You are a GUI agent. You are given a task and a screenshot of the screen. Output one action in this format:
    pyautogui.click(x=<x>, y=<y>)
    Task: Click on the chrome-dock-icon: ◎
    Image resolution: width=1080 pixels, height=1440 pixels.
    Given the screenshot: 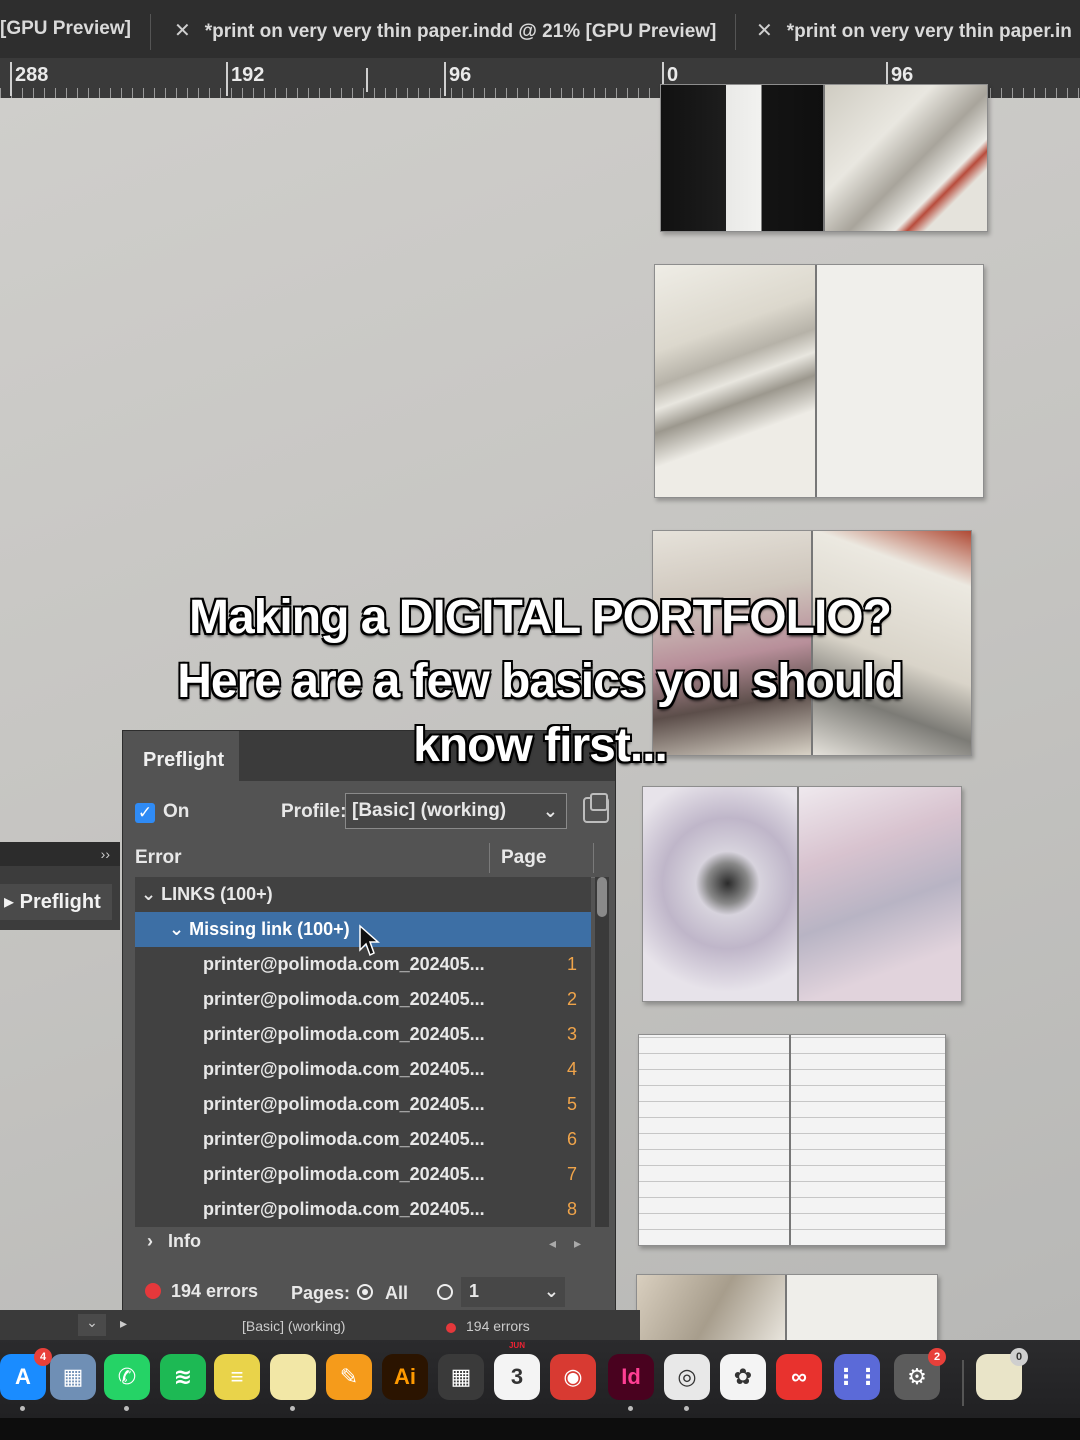 What is the action you would take?
    pyautogui.click(x=687, y=1377)
    